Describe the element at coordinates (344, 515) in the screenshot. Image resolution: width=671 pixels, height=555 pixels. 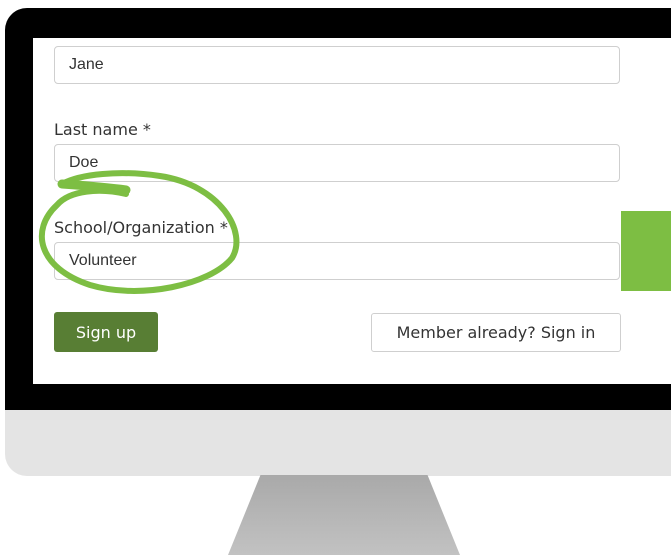
I see `monitor-stand` at that location.